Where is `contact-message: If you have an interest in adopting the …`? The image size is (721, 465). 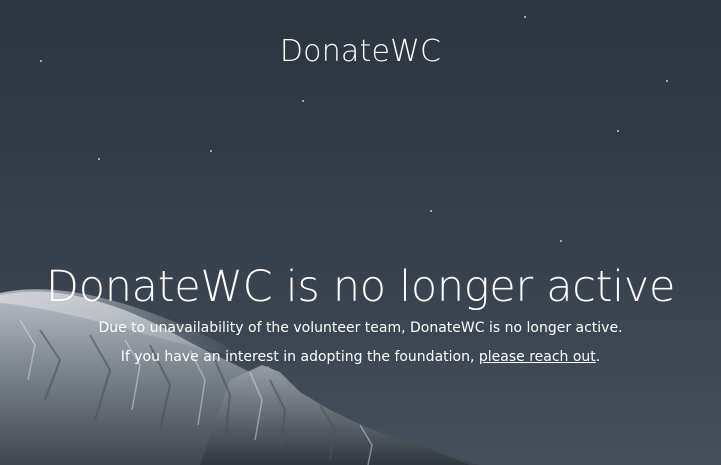 contact-message: If you have an interest in adopting the … is located at coordinates (360, 357).